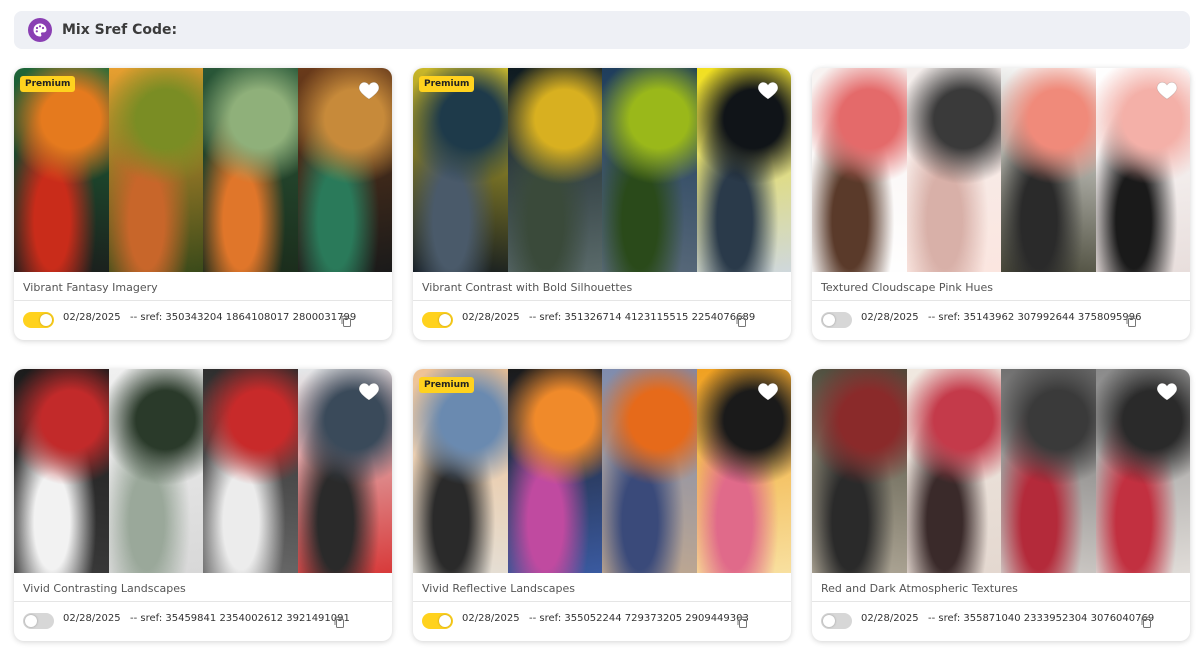 The width and height of the screenshot is (1200, 651). What do you see at coordinates (527, 287) in the screenshot?
I see `card-title: Vibrant Contrast with Bold Silhouettes` at bounding box center [527, 287].